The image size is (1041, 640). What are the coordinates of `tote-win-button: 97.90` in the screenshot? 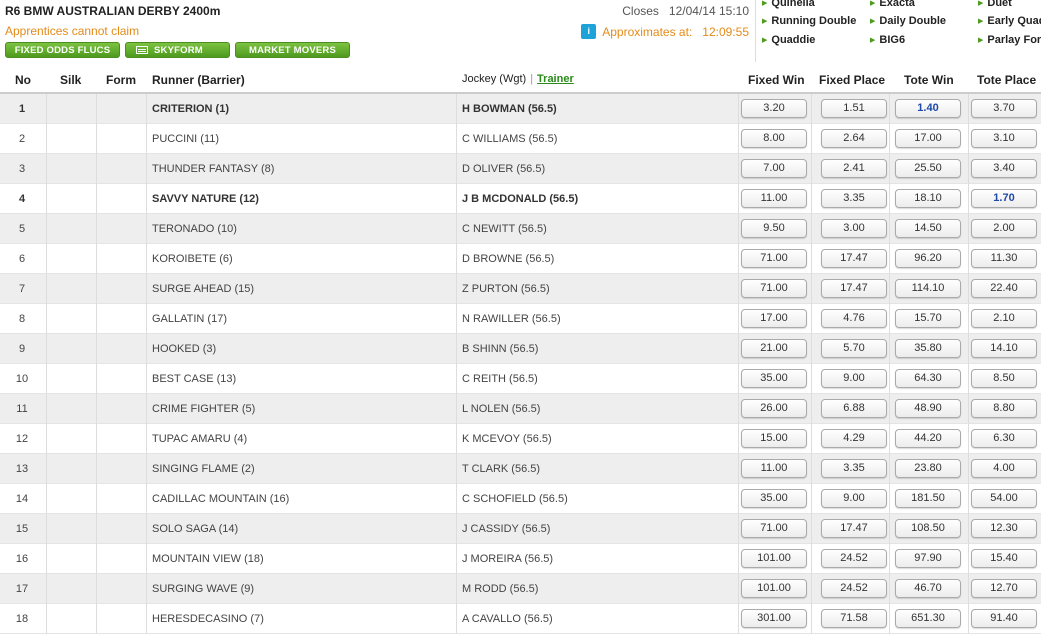 It's located at (928, 558).